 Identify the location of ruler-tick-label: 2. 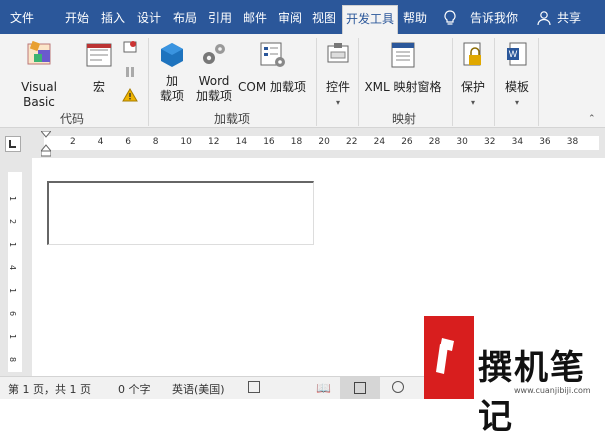
(73, 142).